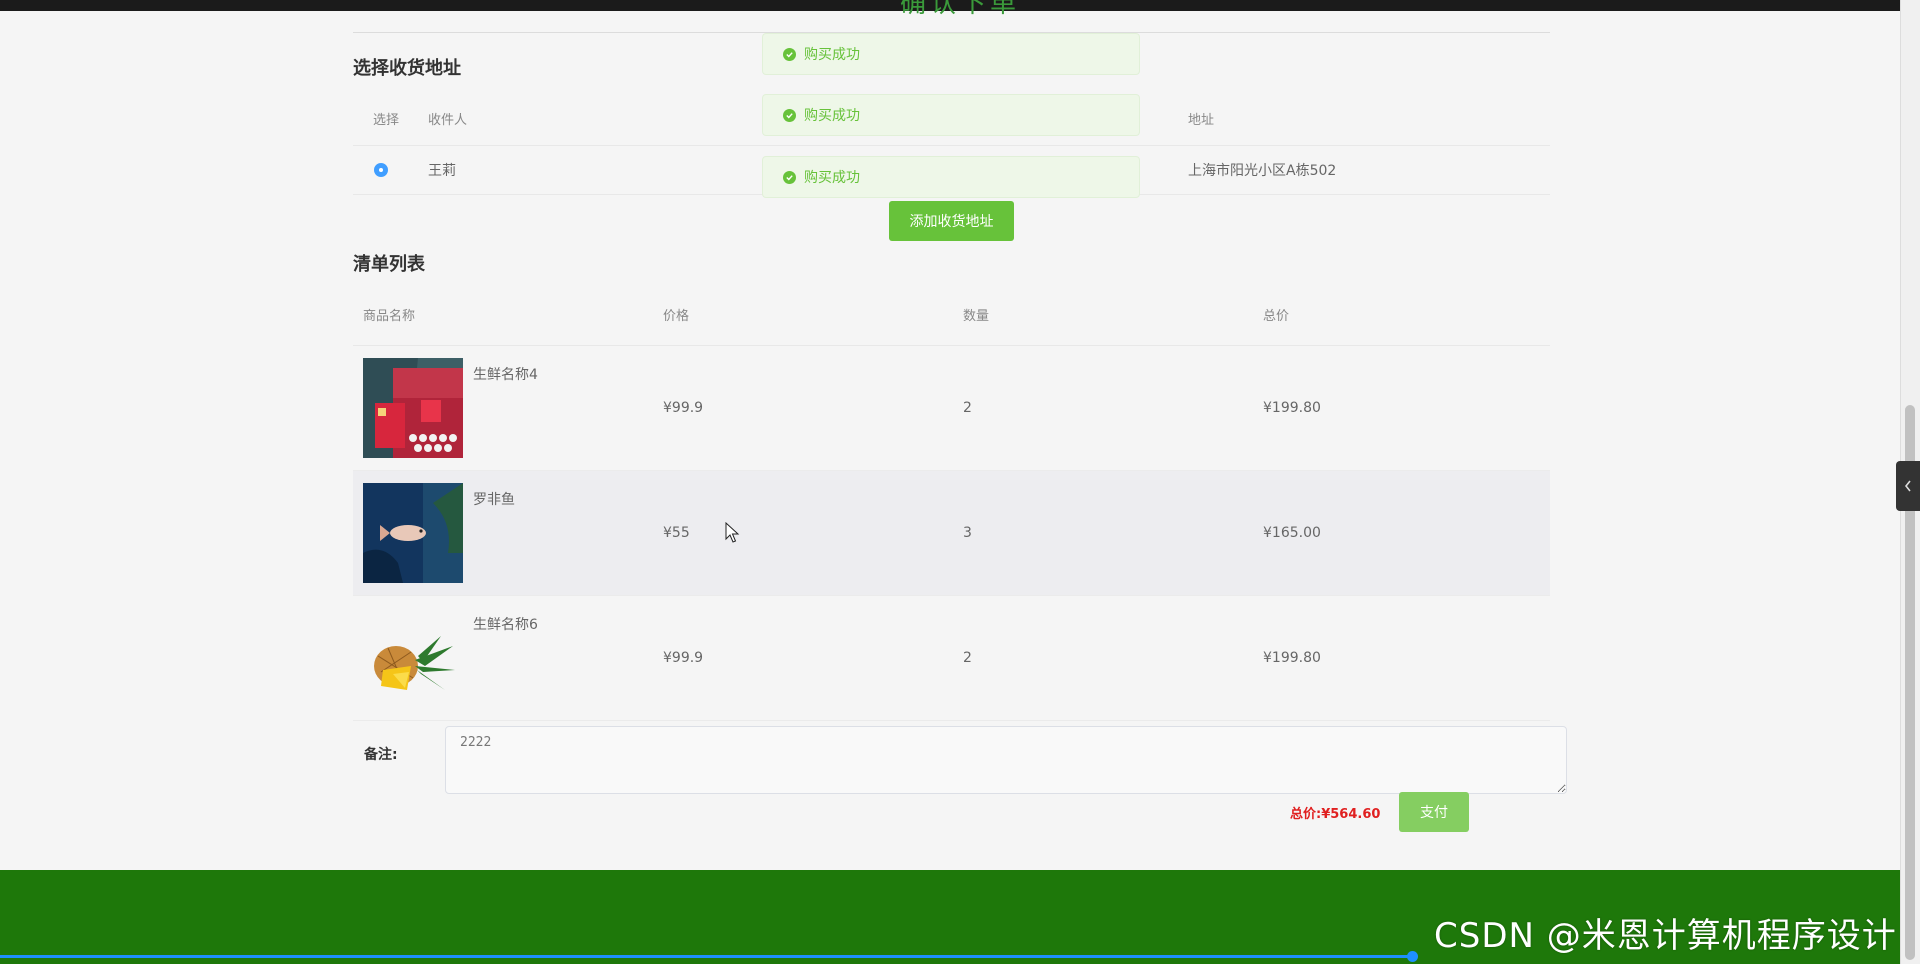 This screenshot has width=1920, height=964. Describe the element at coordinates (389, 264) in the screenshot. I see `list-section-title: 清单列表` at that location.